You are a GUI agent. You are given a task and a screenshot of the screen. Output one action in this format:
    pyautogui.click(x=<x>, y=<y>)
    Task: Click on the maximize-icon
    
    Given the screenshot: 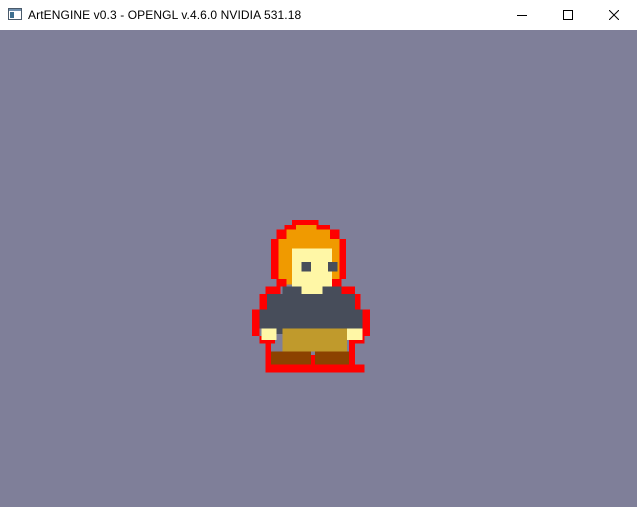 What is the action you would take?
    pyautogui.click(x=568, y=15)
    